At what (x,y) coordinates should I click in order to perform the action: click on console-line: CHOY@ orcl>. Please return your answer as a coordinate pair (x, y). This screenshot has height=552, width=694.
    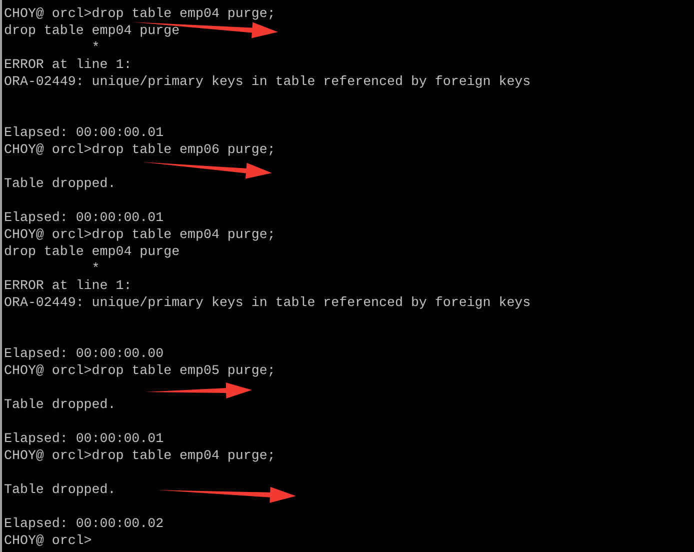
    Looking at the image, I should click on (48, 540).